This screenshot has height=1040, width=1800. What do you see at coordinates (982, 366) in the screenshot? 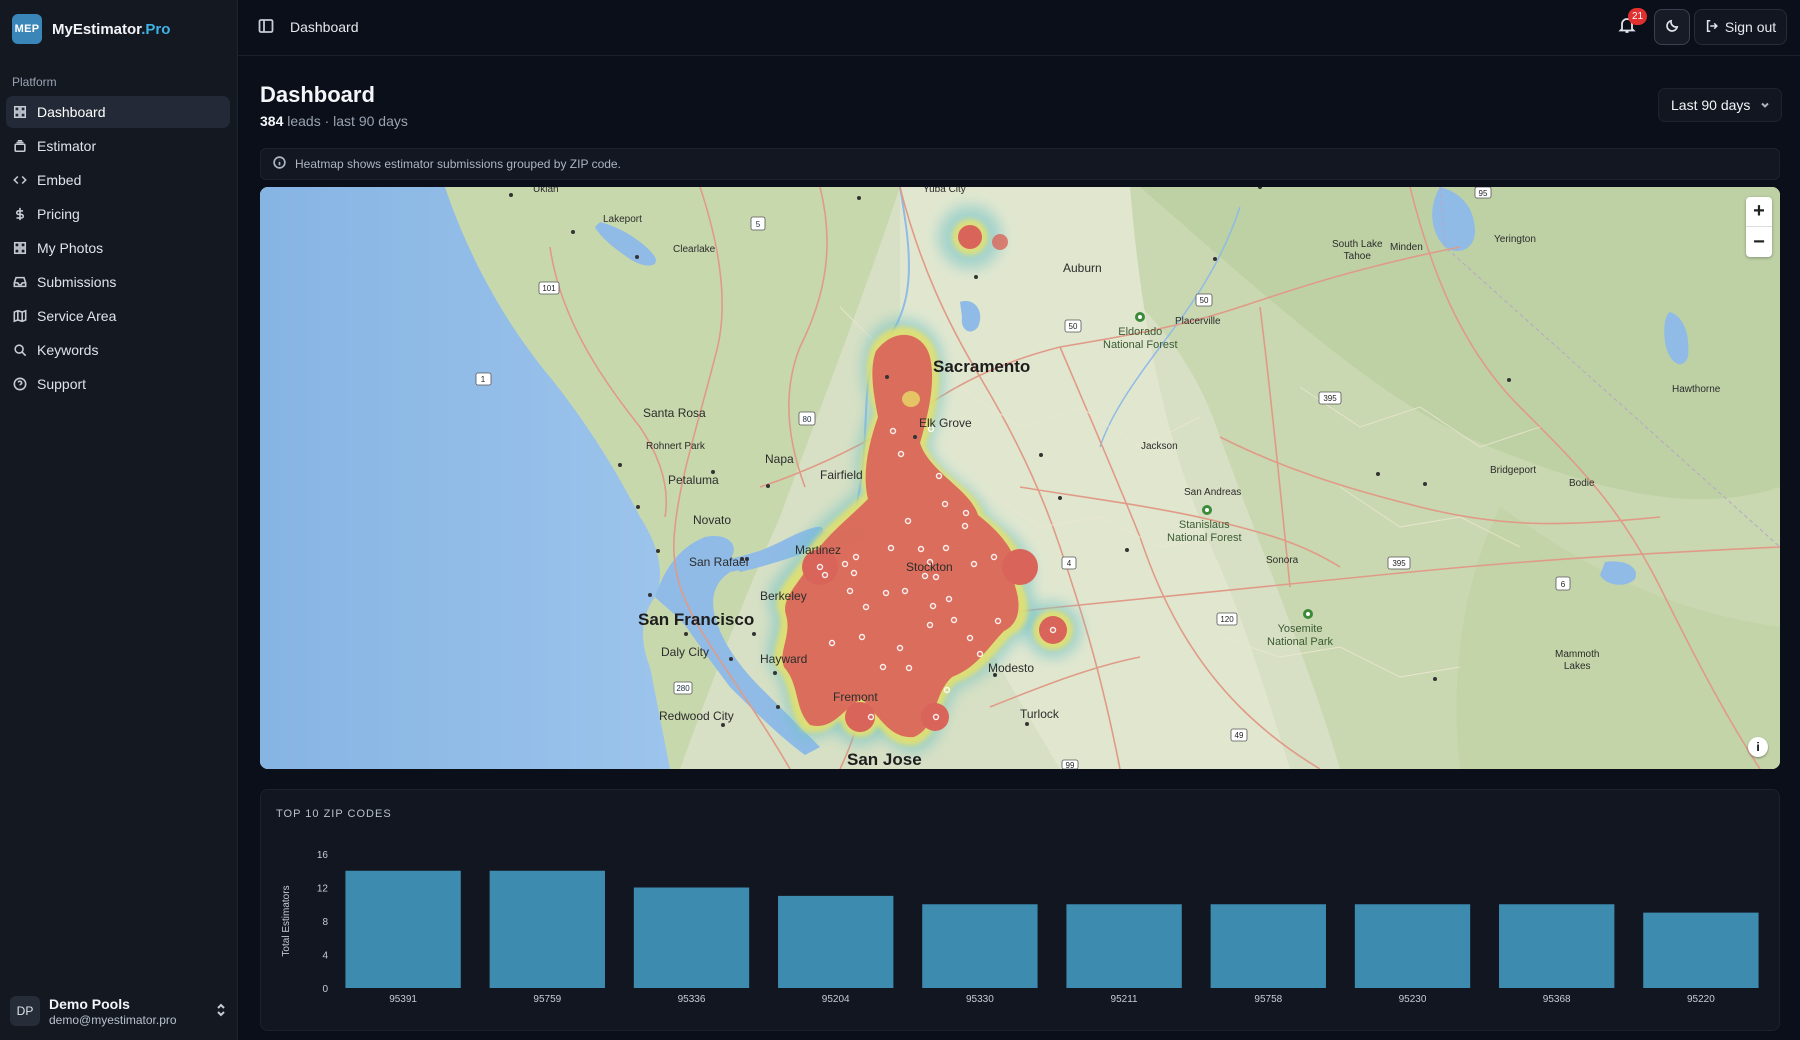
I see `map-label-sacramento: Sacramento` at bounding box center [982, 366].